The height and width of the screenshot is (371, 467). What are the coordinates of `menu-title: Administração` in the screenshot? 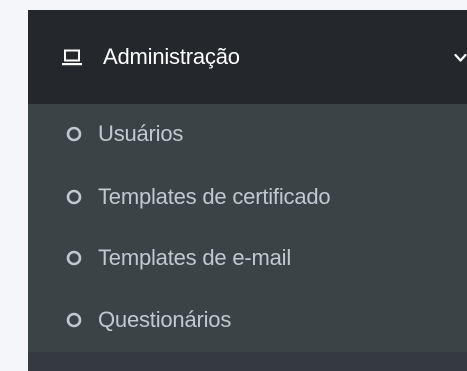 It's located at (171, 56).